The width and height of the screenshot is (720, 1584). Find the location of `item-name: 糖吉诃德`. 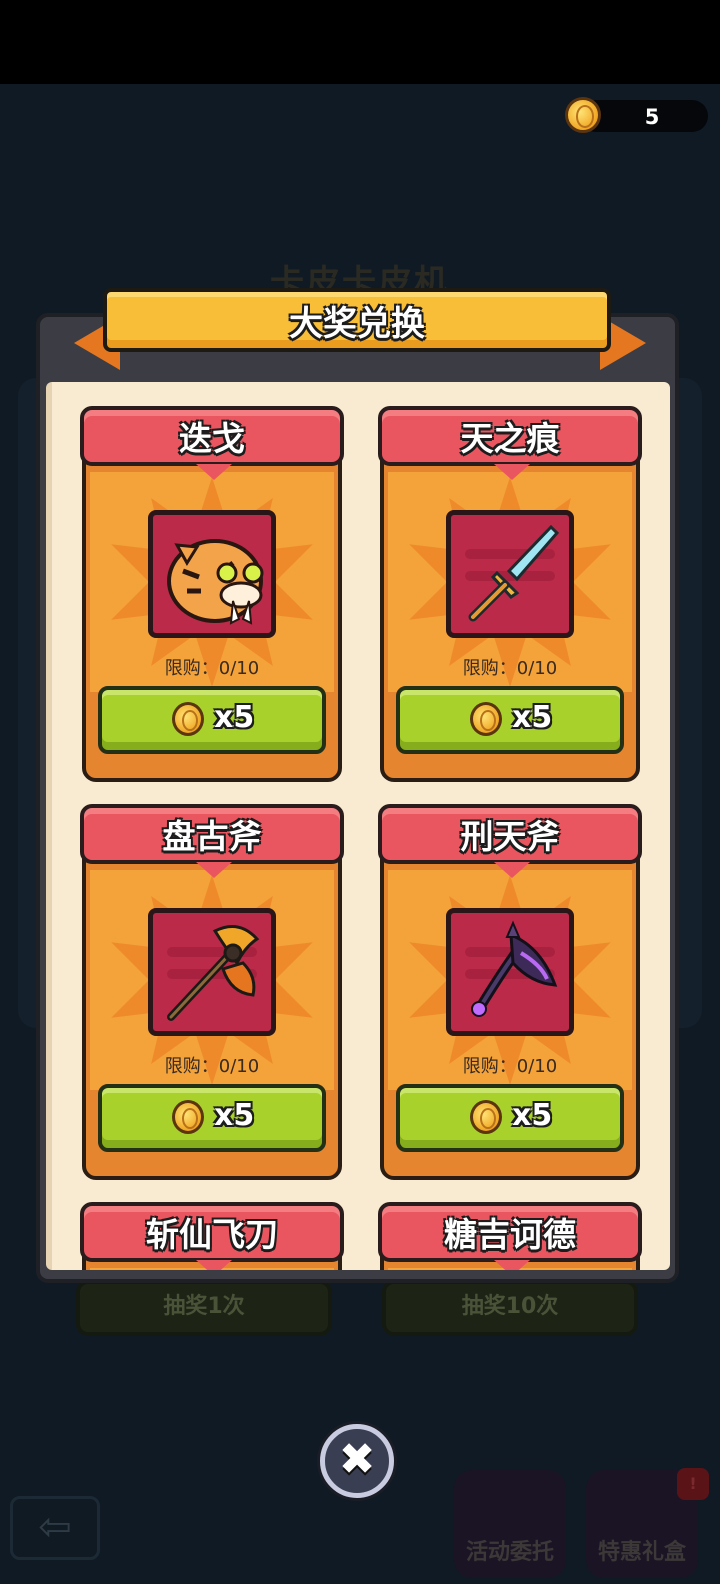

item-name: 糖吉诃德 is located at coordinates (510, 1234).